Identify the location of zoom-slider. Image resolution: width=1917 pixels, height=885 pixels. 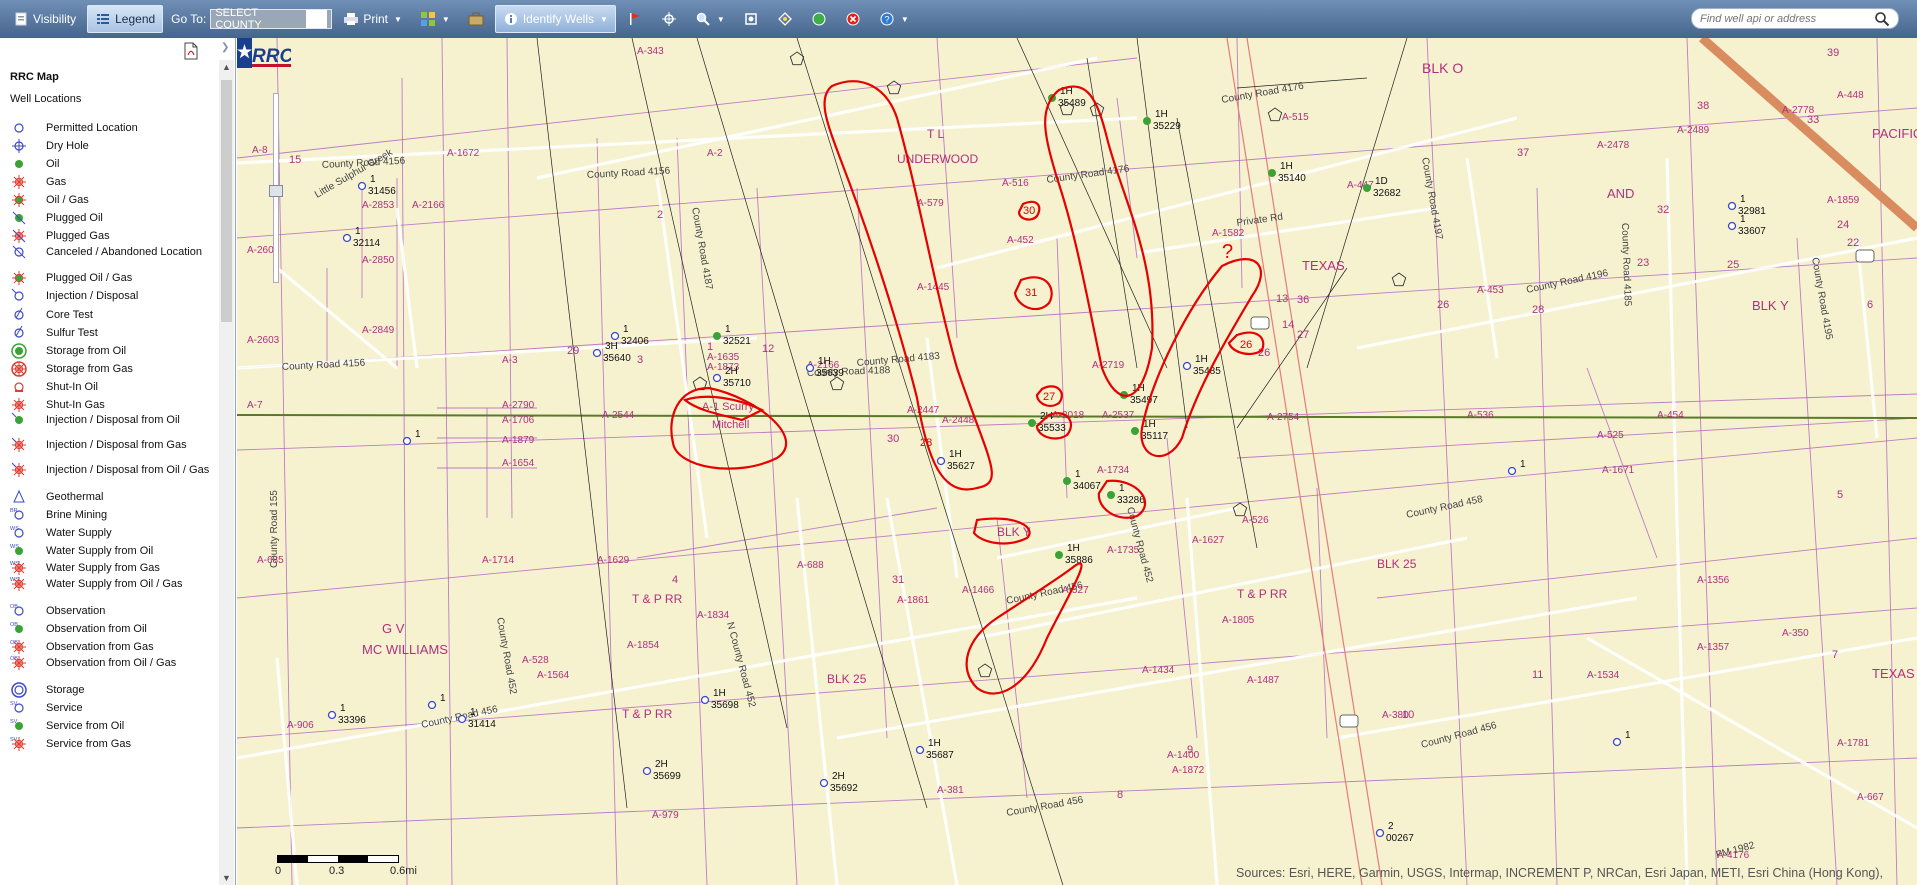
(276, 188).